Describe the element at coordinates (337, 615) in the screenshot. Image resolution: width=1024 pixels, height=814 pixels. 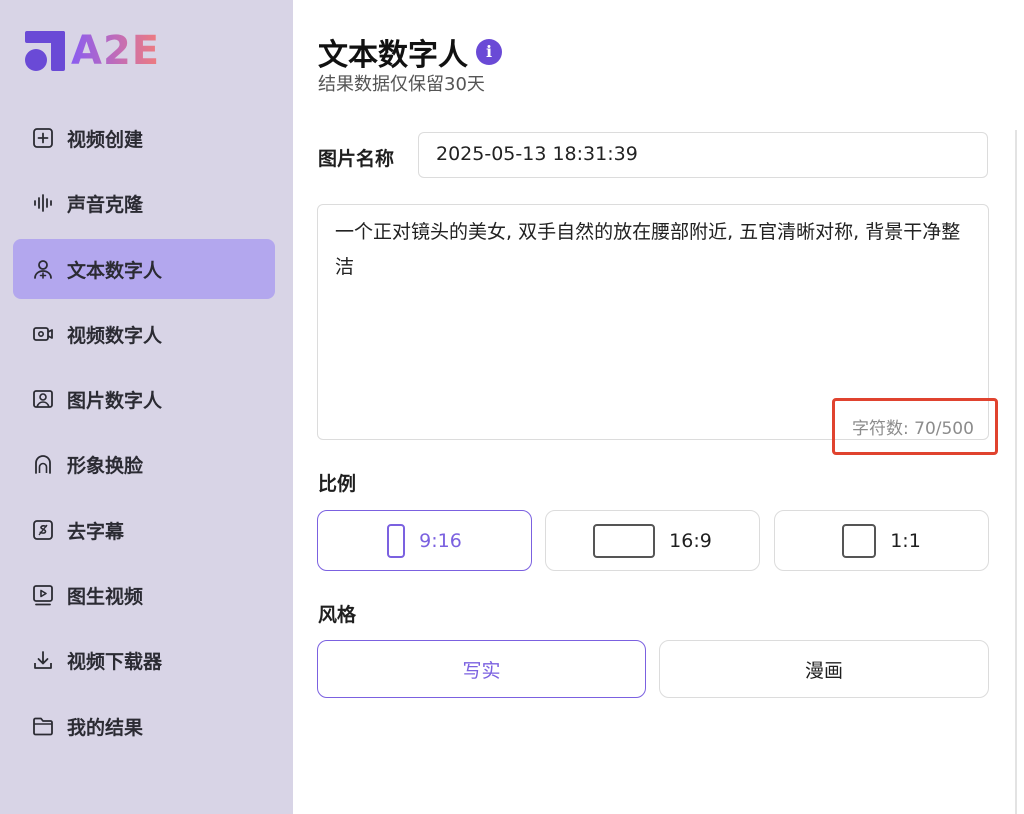
I see `style-label: 风格` at that location.